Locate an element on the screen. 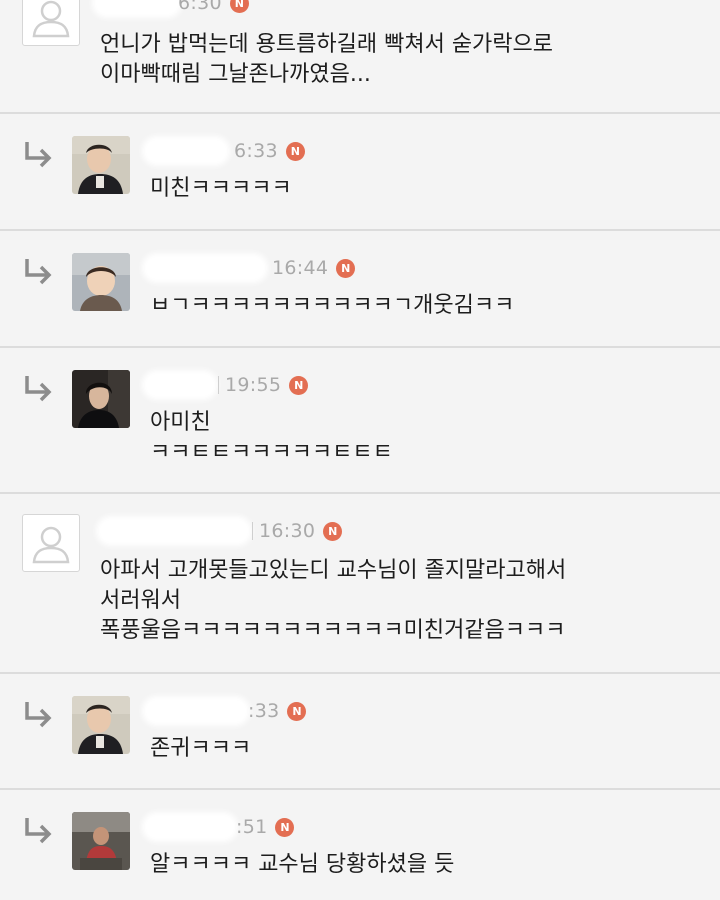  comment-time: 19:55 is located at coordinates (253, 385).